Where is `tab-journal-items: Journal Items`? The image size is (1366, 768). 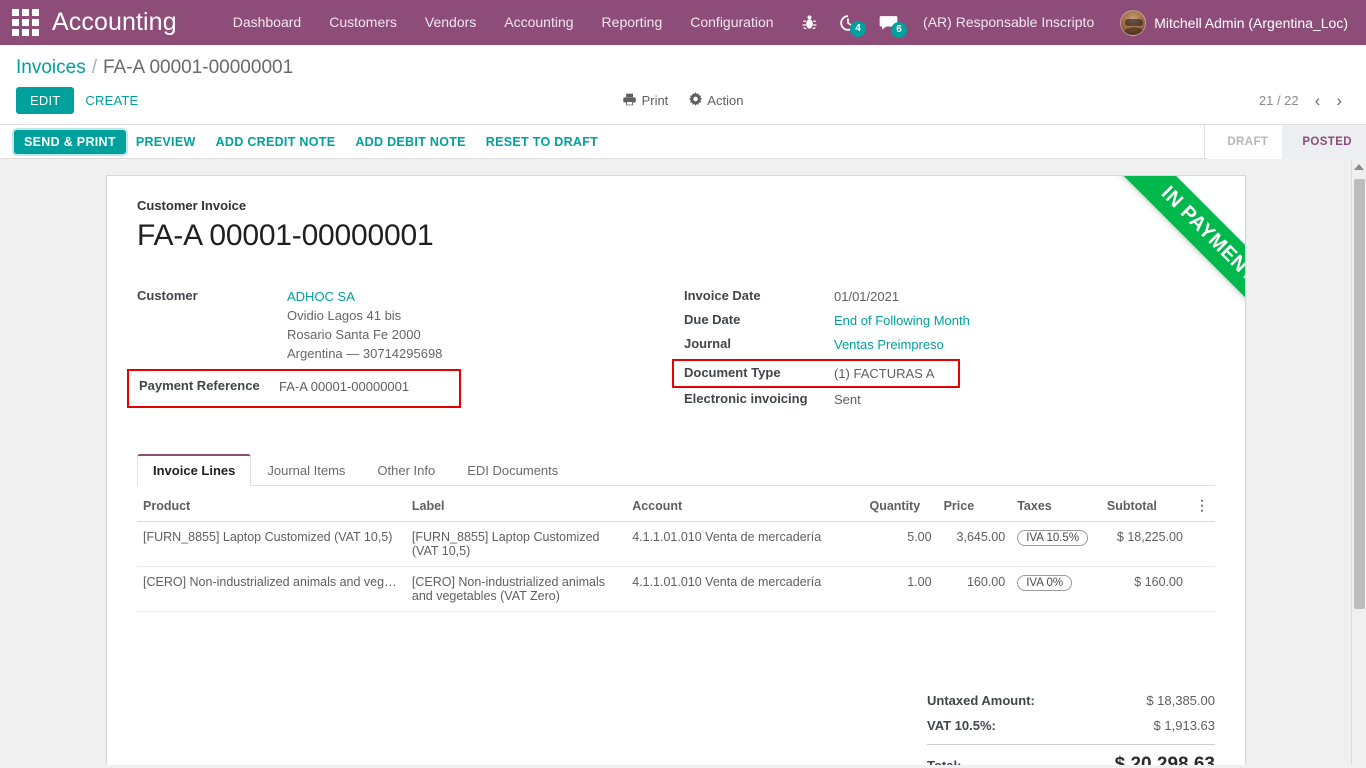
tab-journal-items: Journal Items is located at coordinates (306, 470).